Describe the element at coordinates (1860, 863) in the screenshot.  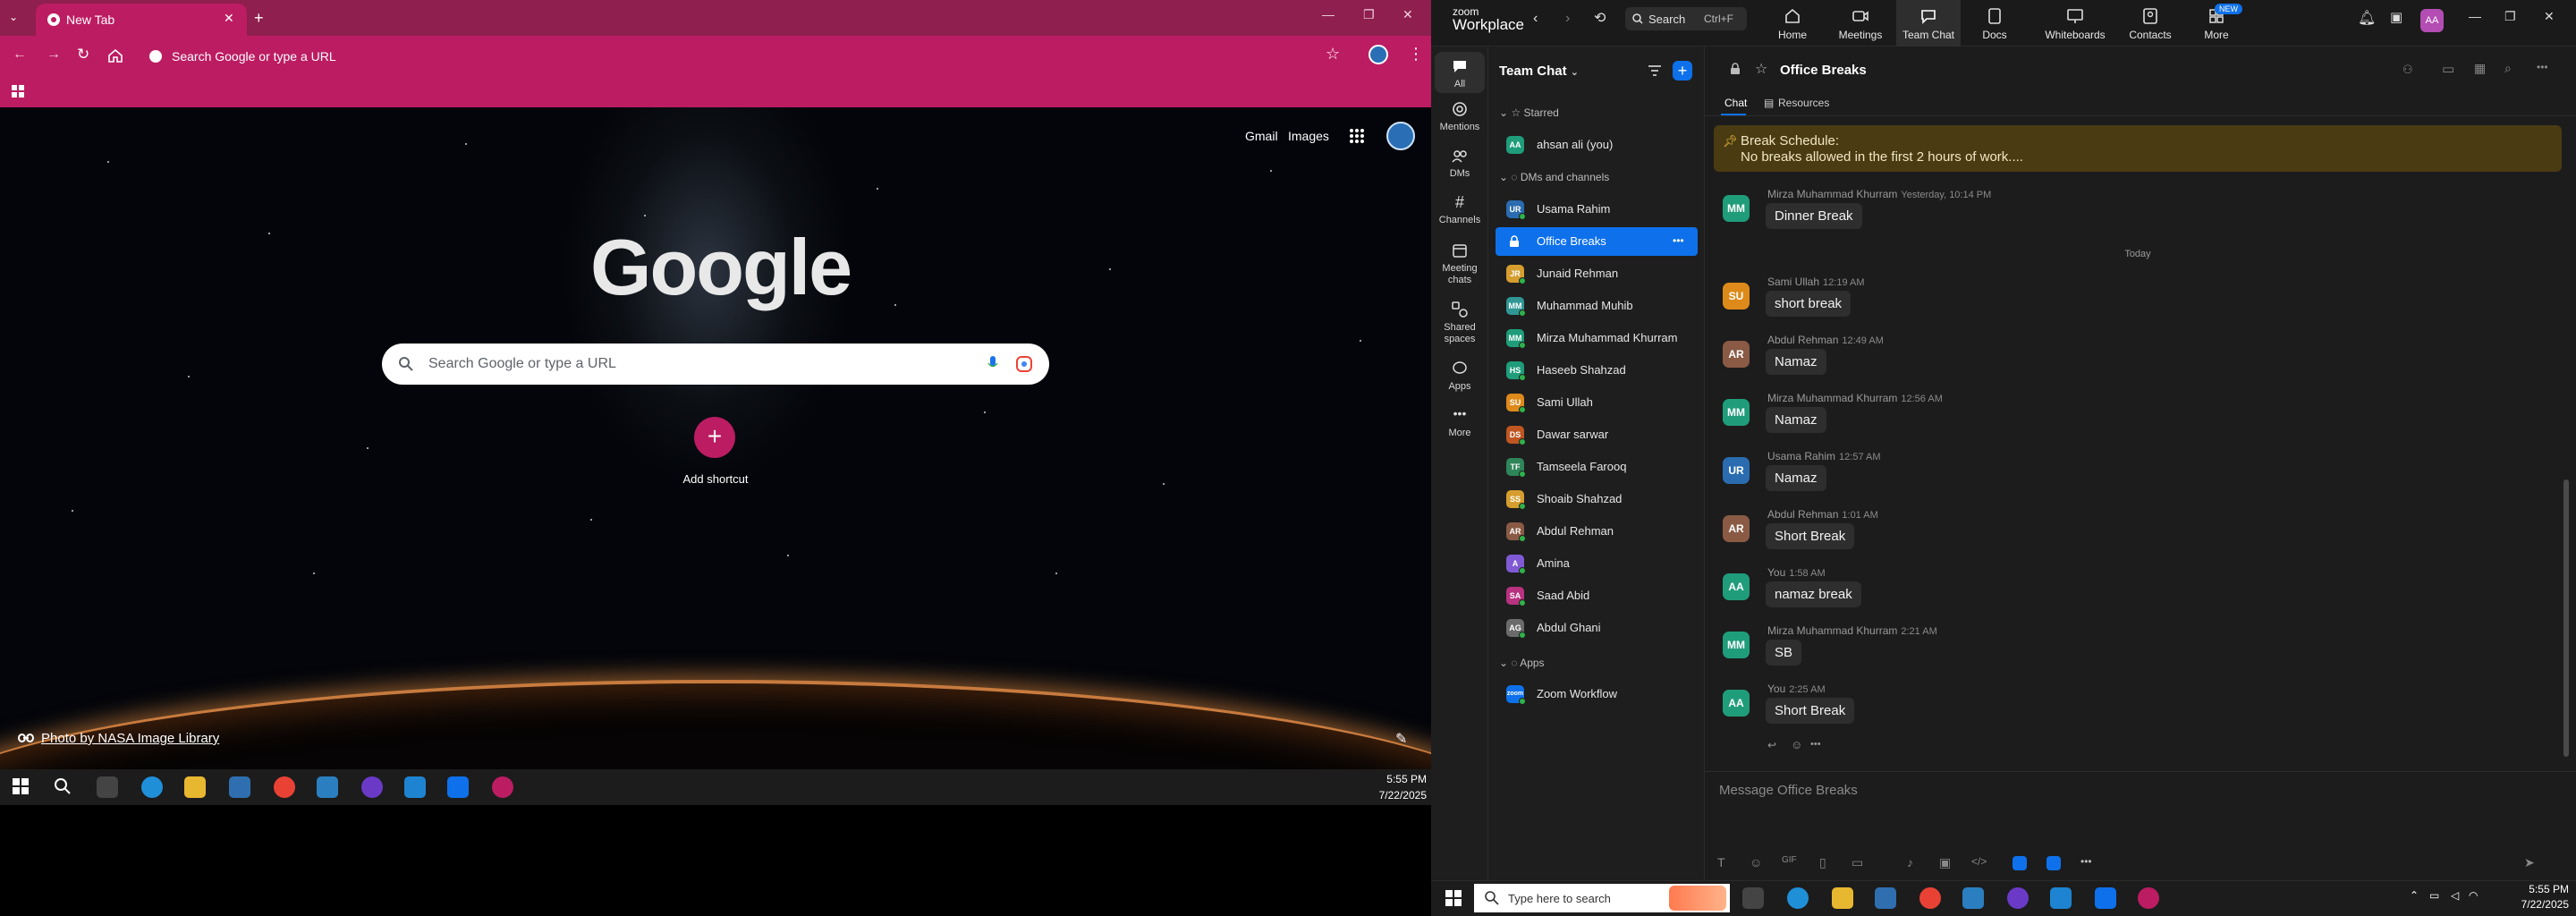
I see `screenshot-icon: ▭` at that location.